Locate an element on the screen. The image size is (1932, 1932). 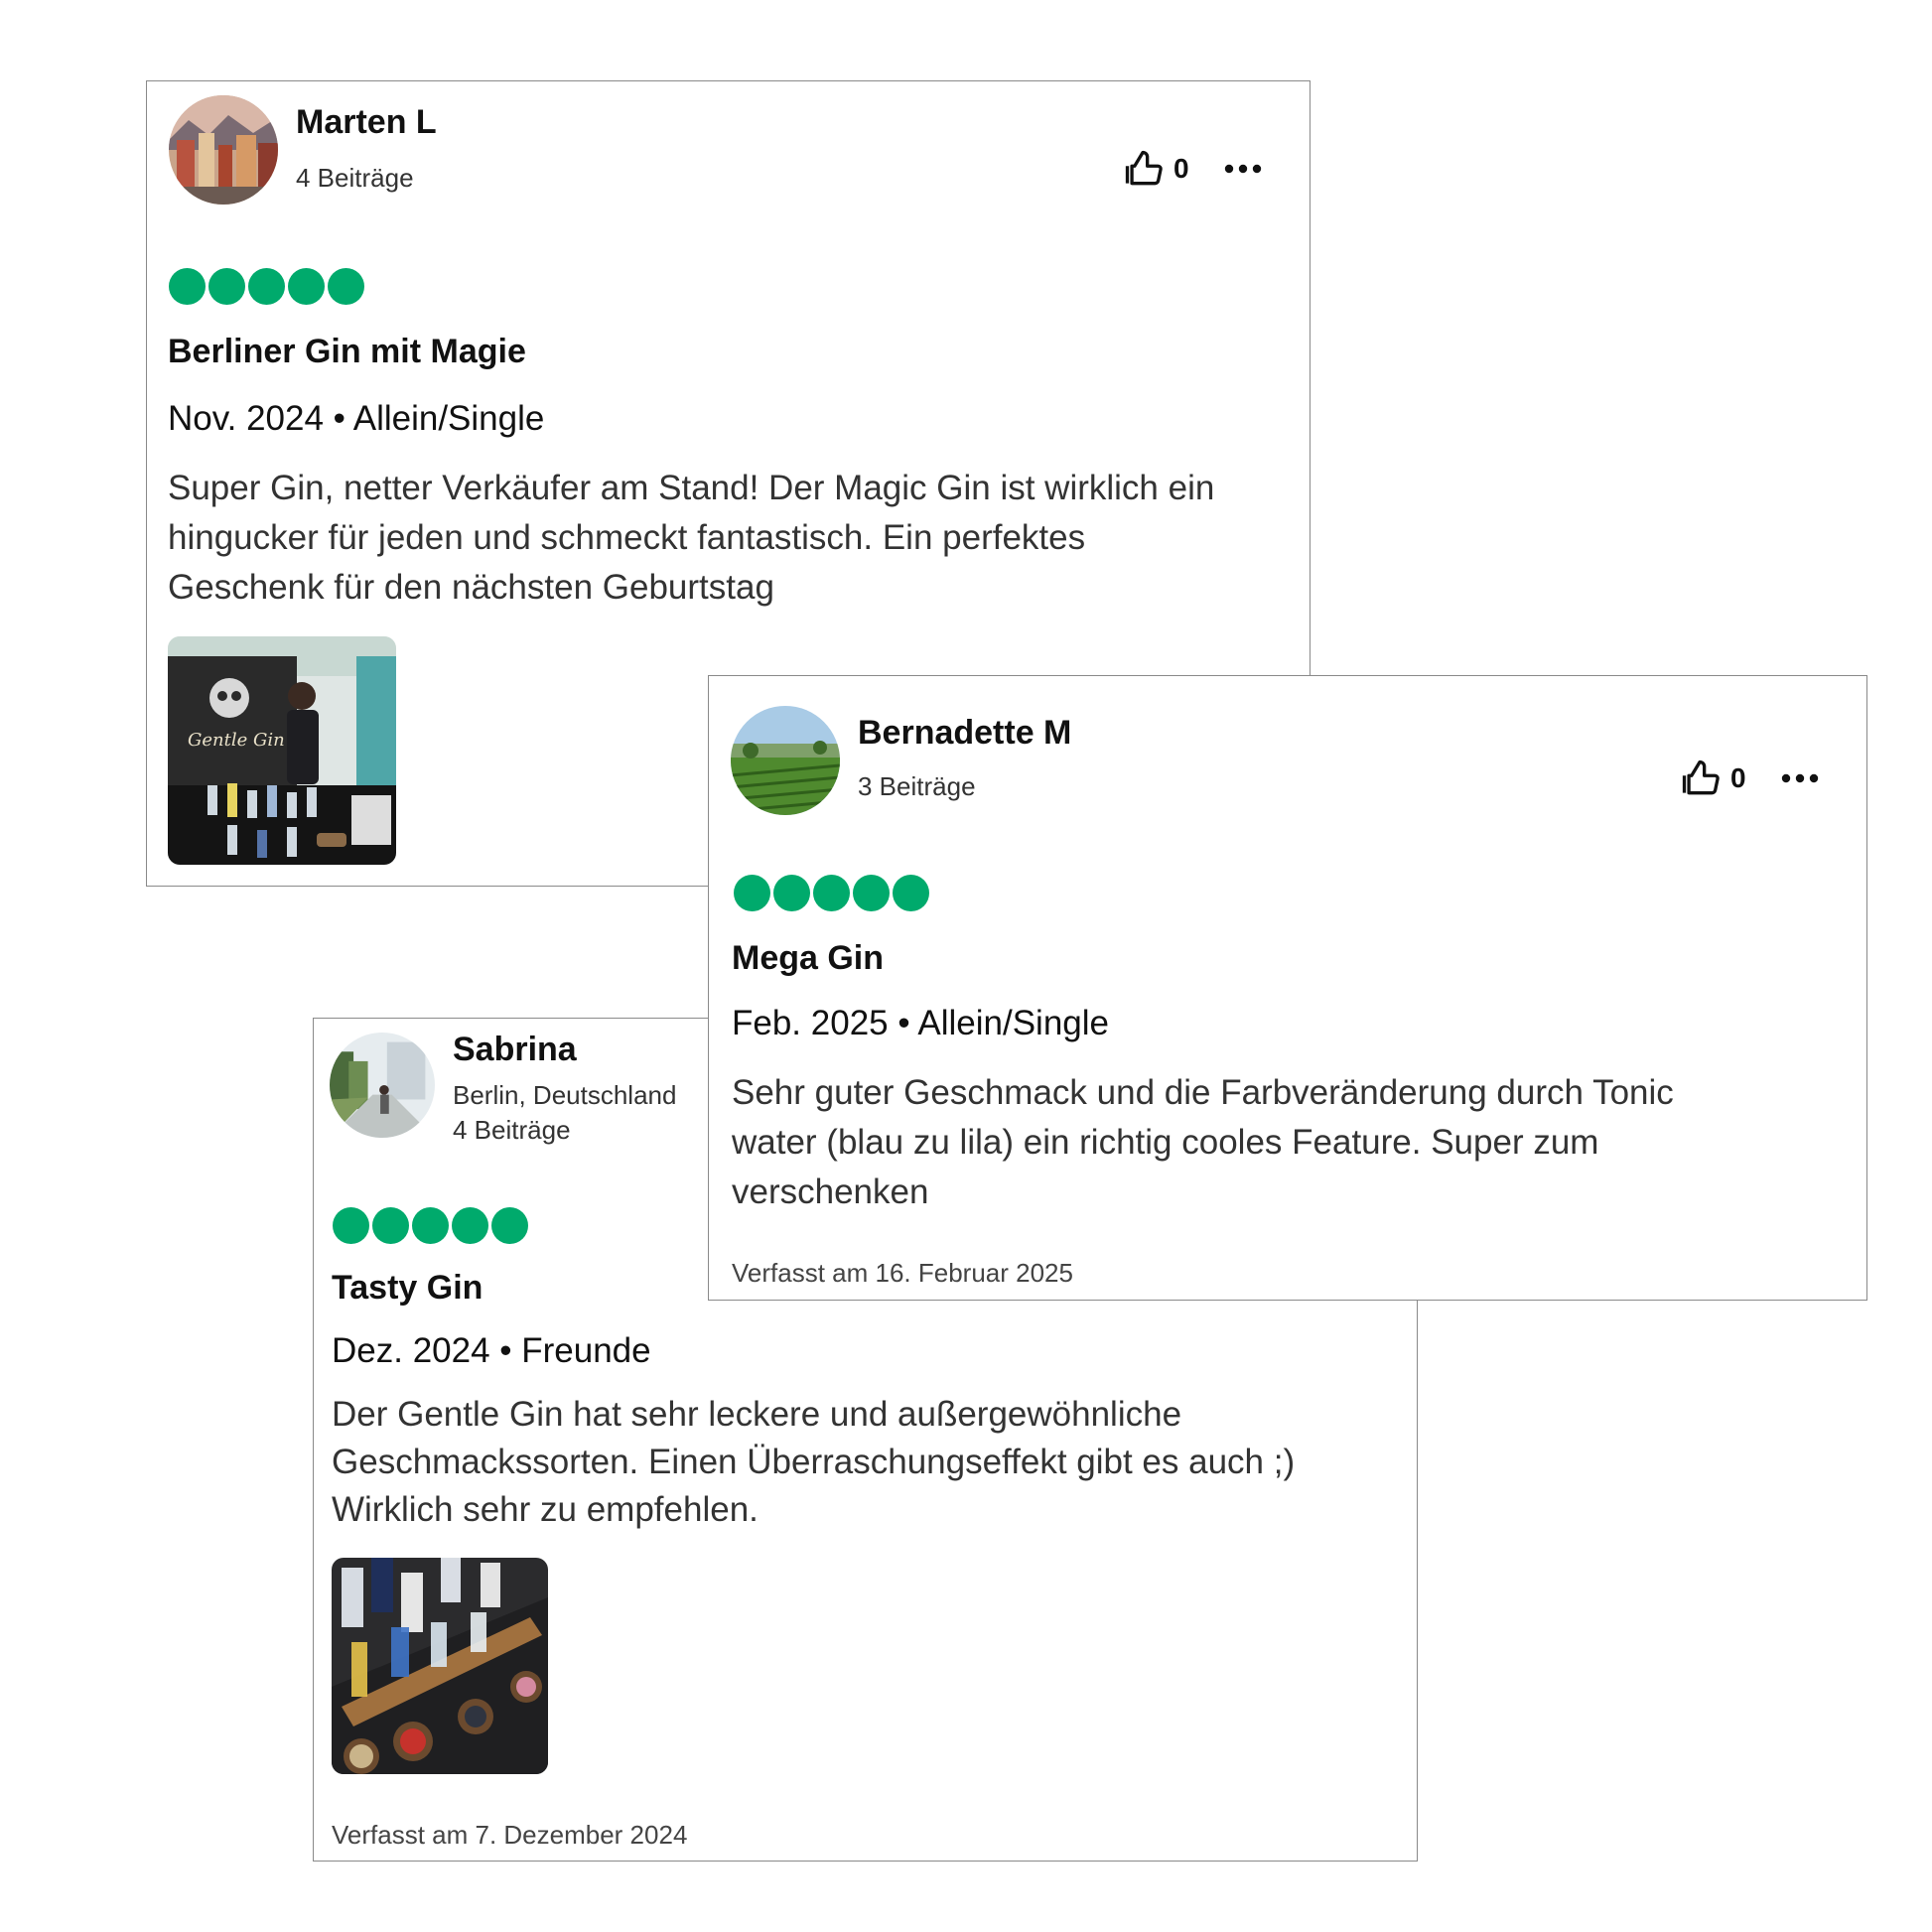
reviewer-name: Marten L is located at coordinates (367, 123).